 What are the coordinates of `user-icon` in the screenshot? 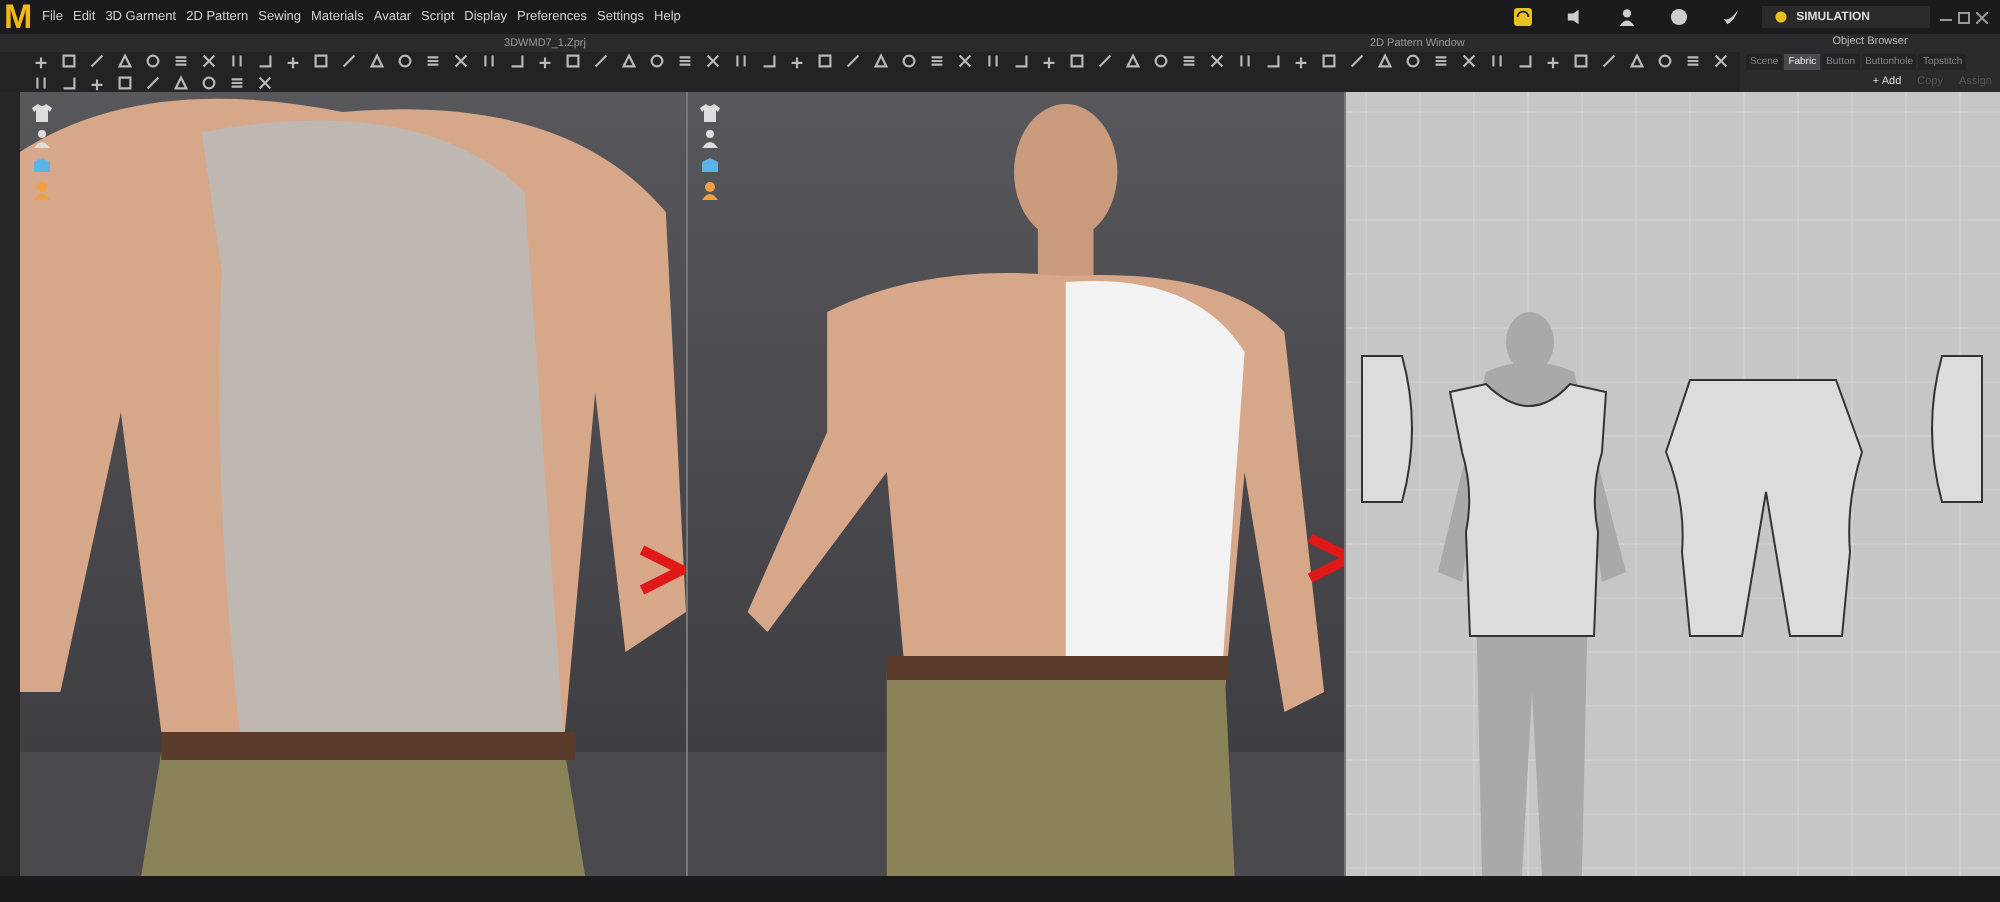 It's located at (1627, 17).